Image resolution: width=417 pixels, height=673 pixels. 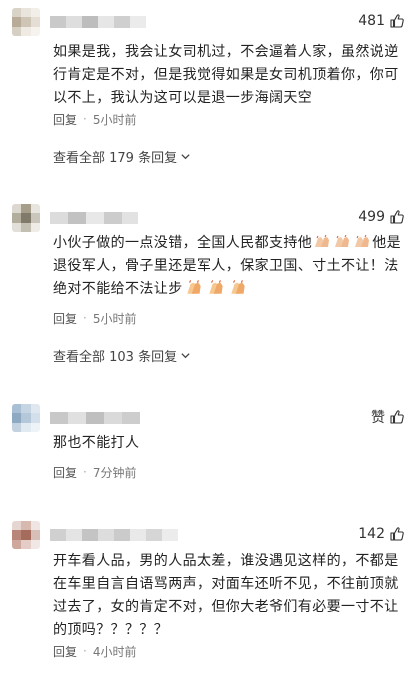 What do you see at coordinates (378, 418) in the screenshot?
I see `like-label: 赞` at bounding box center [378, 418].